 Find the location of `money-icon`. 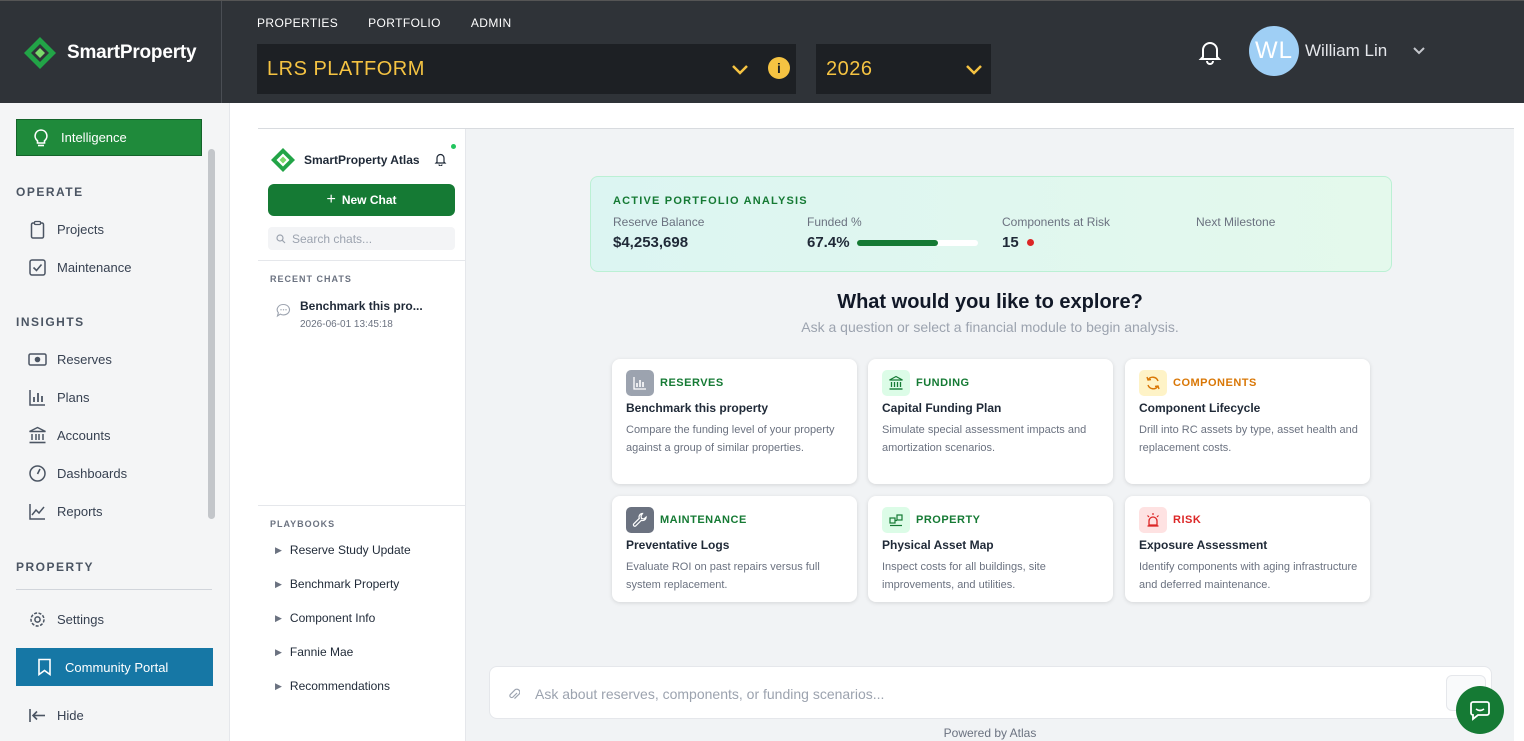

money-icon is located at coordinates (37, 359).